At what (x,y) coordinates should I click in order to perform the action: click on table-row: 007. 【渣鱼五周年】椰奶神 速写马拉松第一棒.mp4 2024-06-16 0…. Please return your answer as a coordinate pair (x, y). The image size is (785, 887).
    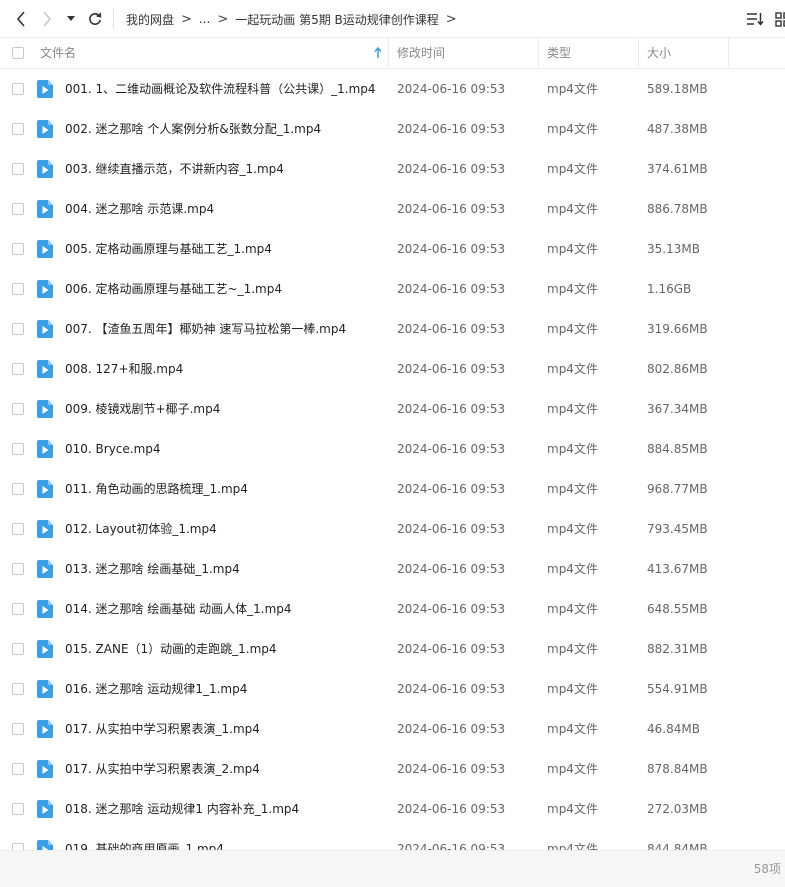
    Looking at the image, I should click on (392, 329).